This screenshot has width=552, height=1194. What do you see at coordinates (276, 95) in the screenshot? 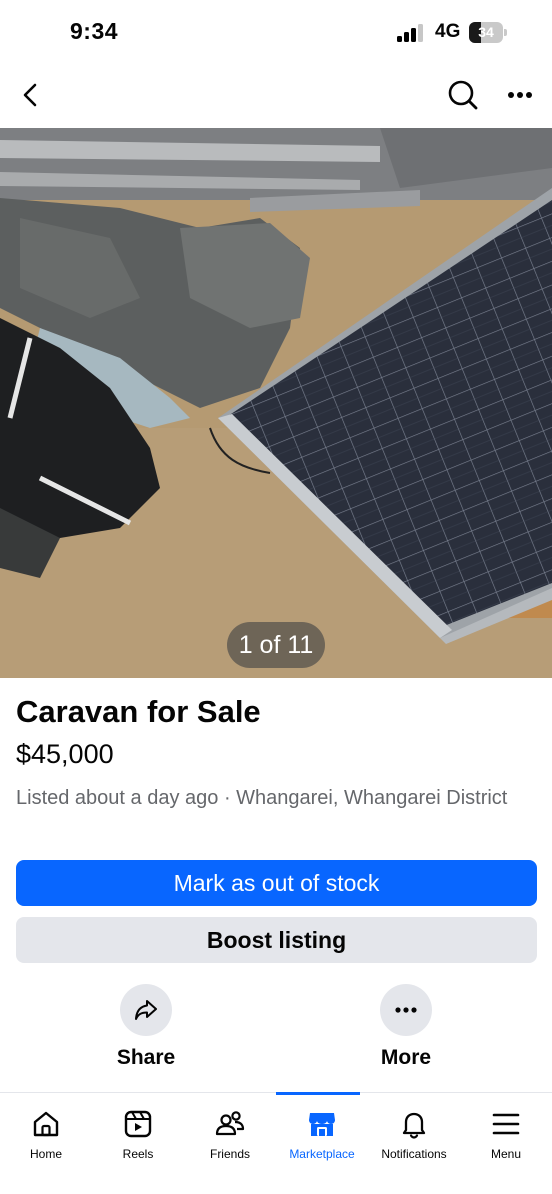
I see `top-nav` at bounding box center [276, 95].